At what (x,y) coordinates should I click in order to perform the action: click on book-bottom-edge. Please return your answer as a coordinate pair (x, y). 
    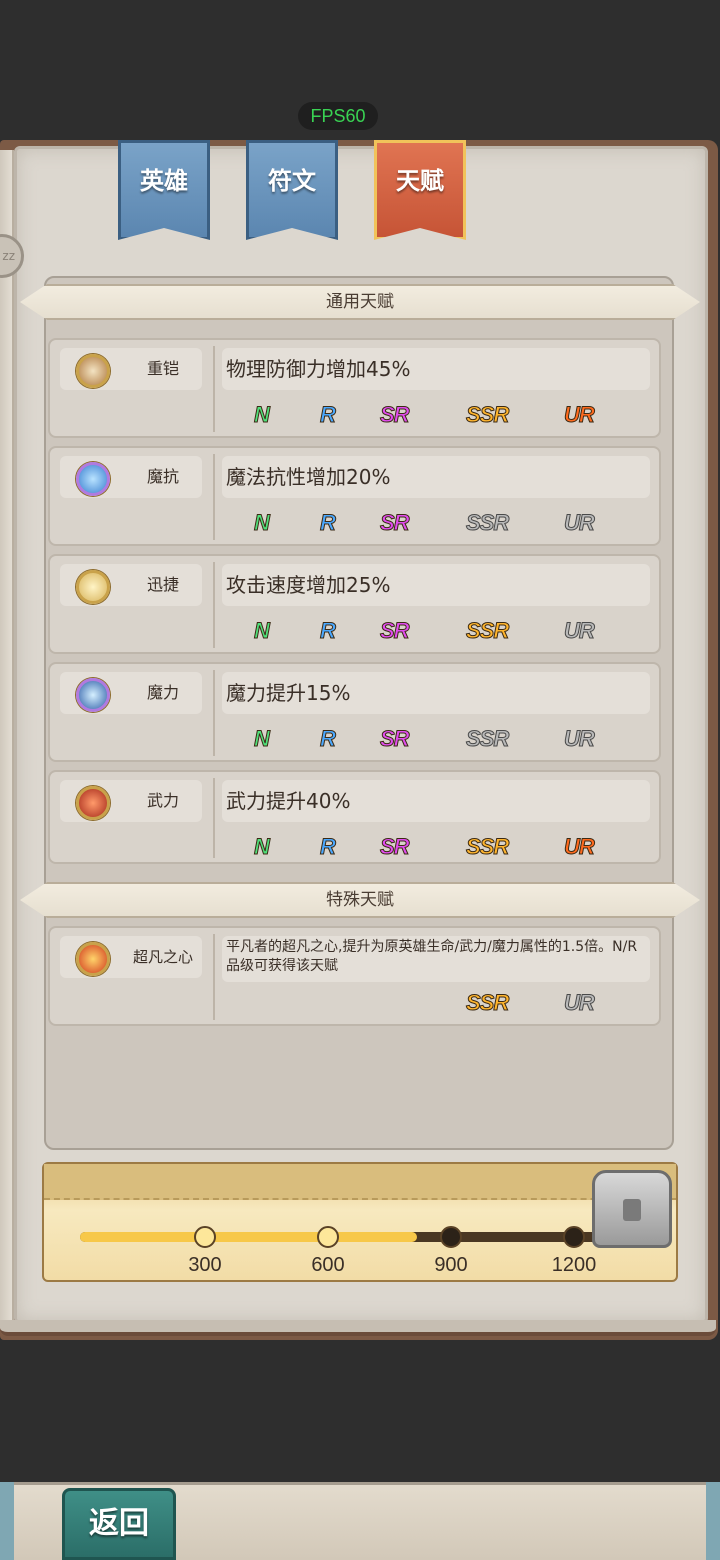
    Looking at the image, I should click on (358, 1328).